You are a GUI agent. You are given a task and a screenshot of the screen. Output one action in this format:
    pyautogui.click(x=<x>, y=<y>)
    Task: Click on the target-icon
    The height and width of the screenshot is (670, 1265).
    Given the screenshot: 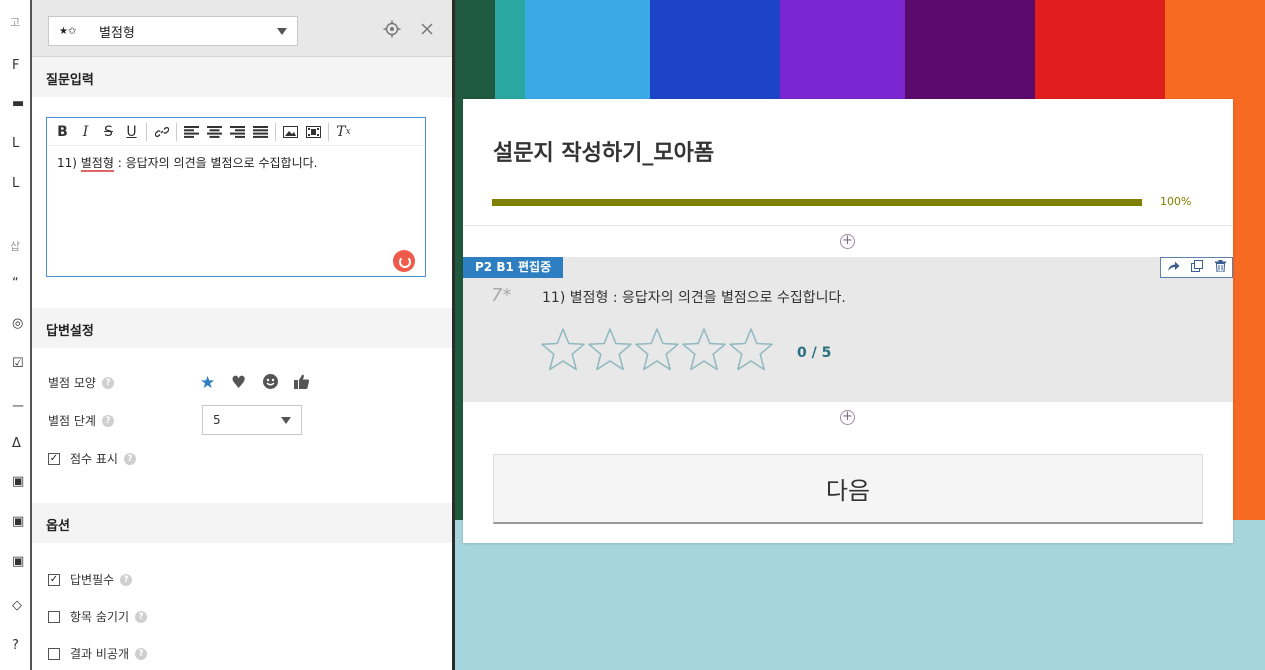 What is the action you would take?
    pyautogui.click(x=392, y=29)
    